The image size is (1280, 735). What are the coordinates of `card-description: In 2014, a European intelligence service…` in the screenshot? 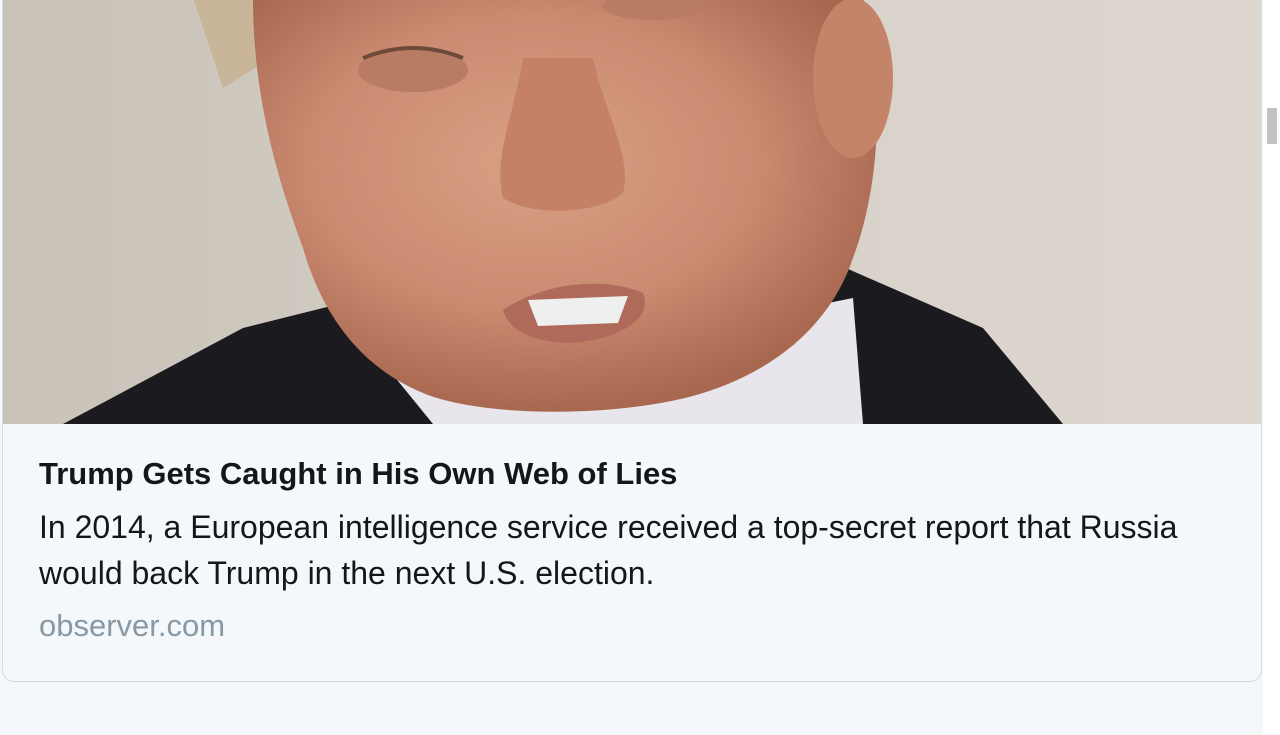 It's located at (608, 550).